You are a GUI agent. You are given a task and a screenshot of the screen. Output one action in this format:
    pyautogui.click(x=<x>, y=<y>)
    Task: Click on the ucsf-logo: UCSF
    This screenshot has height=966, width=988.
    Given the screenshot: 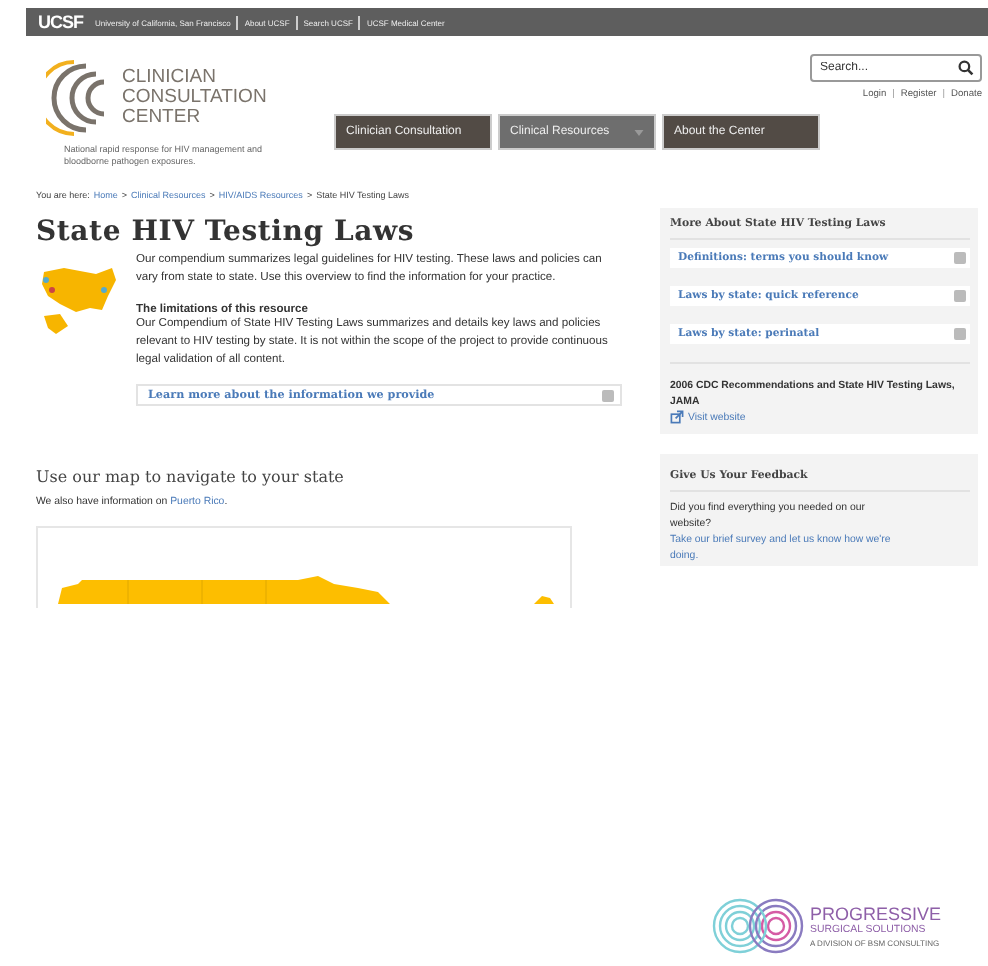 What is the action you would take?
    pyautogui.click(x=60, y=22)
    